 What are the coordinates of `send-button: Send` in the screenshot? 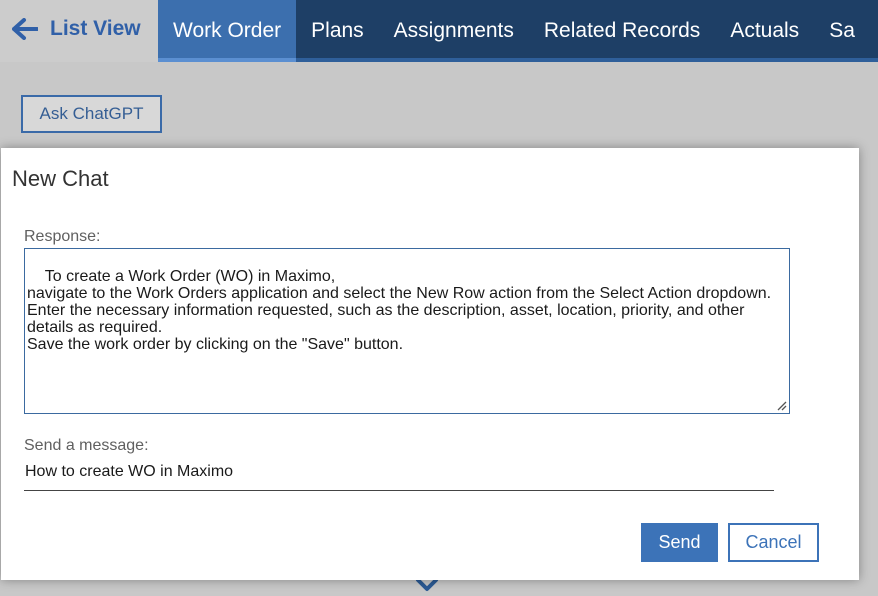 It's located at (679, 542).